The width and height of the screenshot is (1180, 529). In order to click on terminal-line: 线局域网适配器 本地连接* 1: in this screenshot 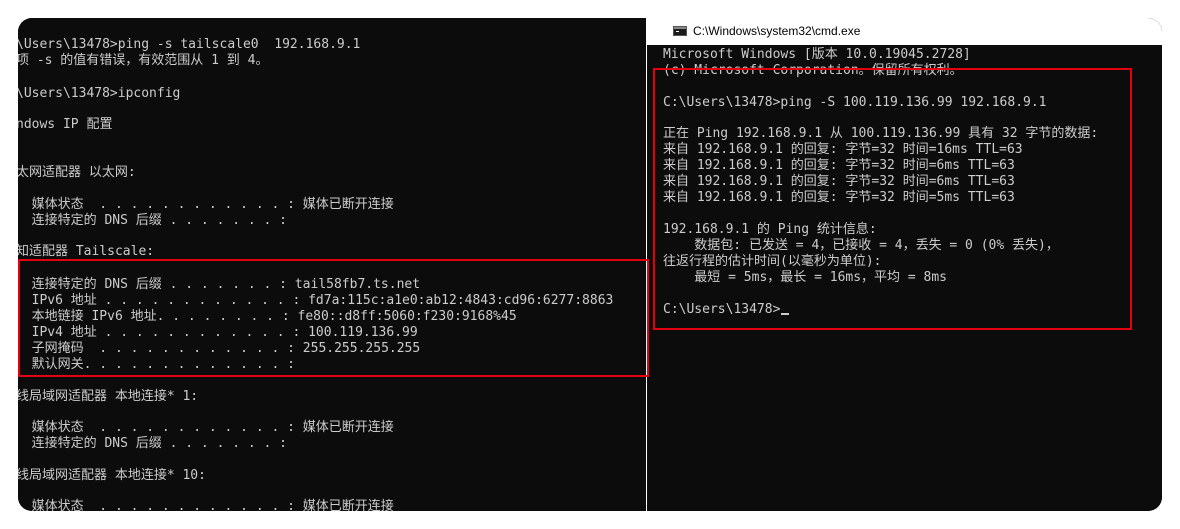, I will do `click(108, 396)`.